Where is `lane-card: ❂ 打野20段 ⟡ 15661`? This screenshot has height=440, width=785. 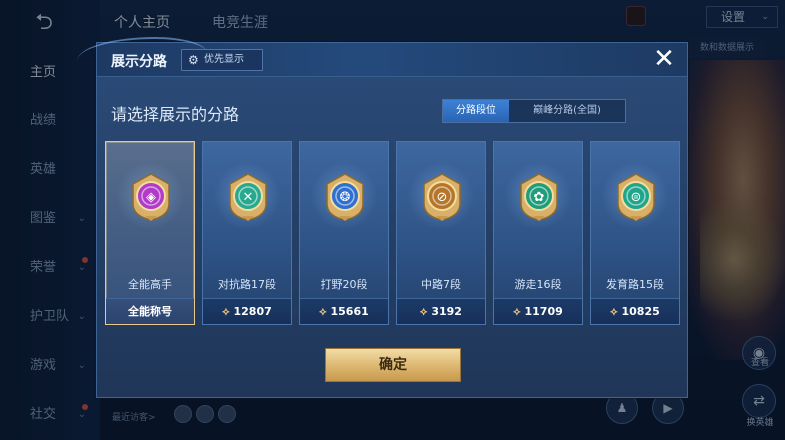
lane-card: ❂ 打野20段 ⟡ 15661 is located at coordinates (344, 233).